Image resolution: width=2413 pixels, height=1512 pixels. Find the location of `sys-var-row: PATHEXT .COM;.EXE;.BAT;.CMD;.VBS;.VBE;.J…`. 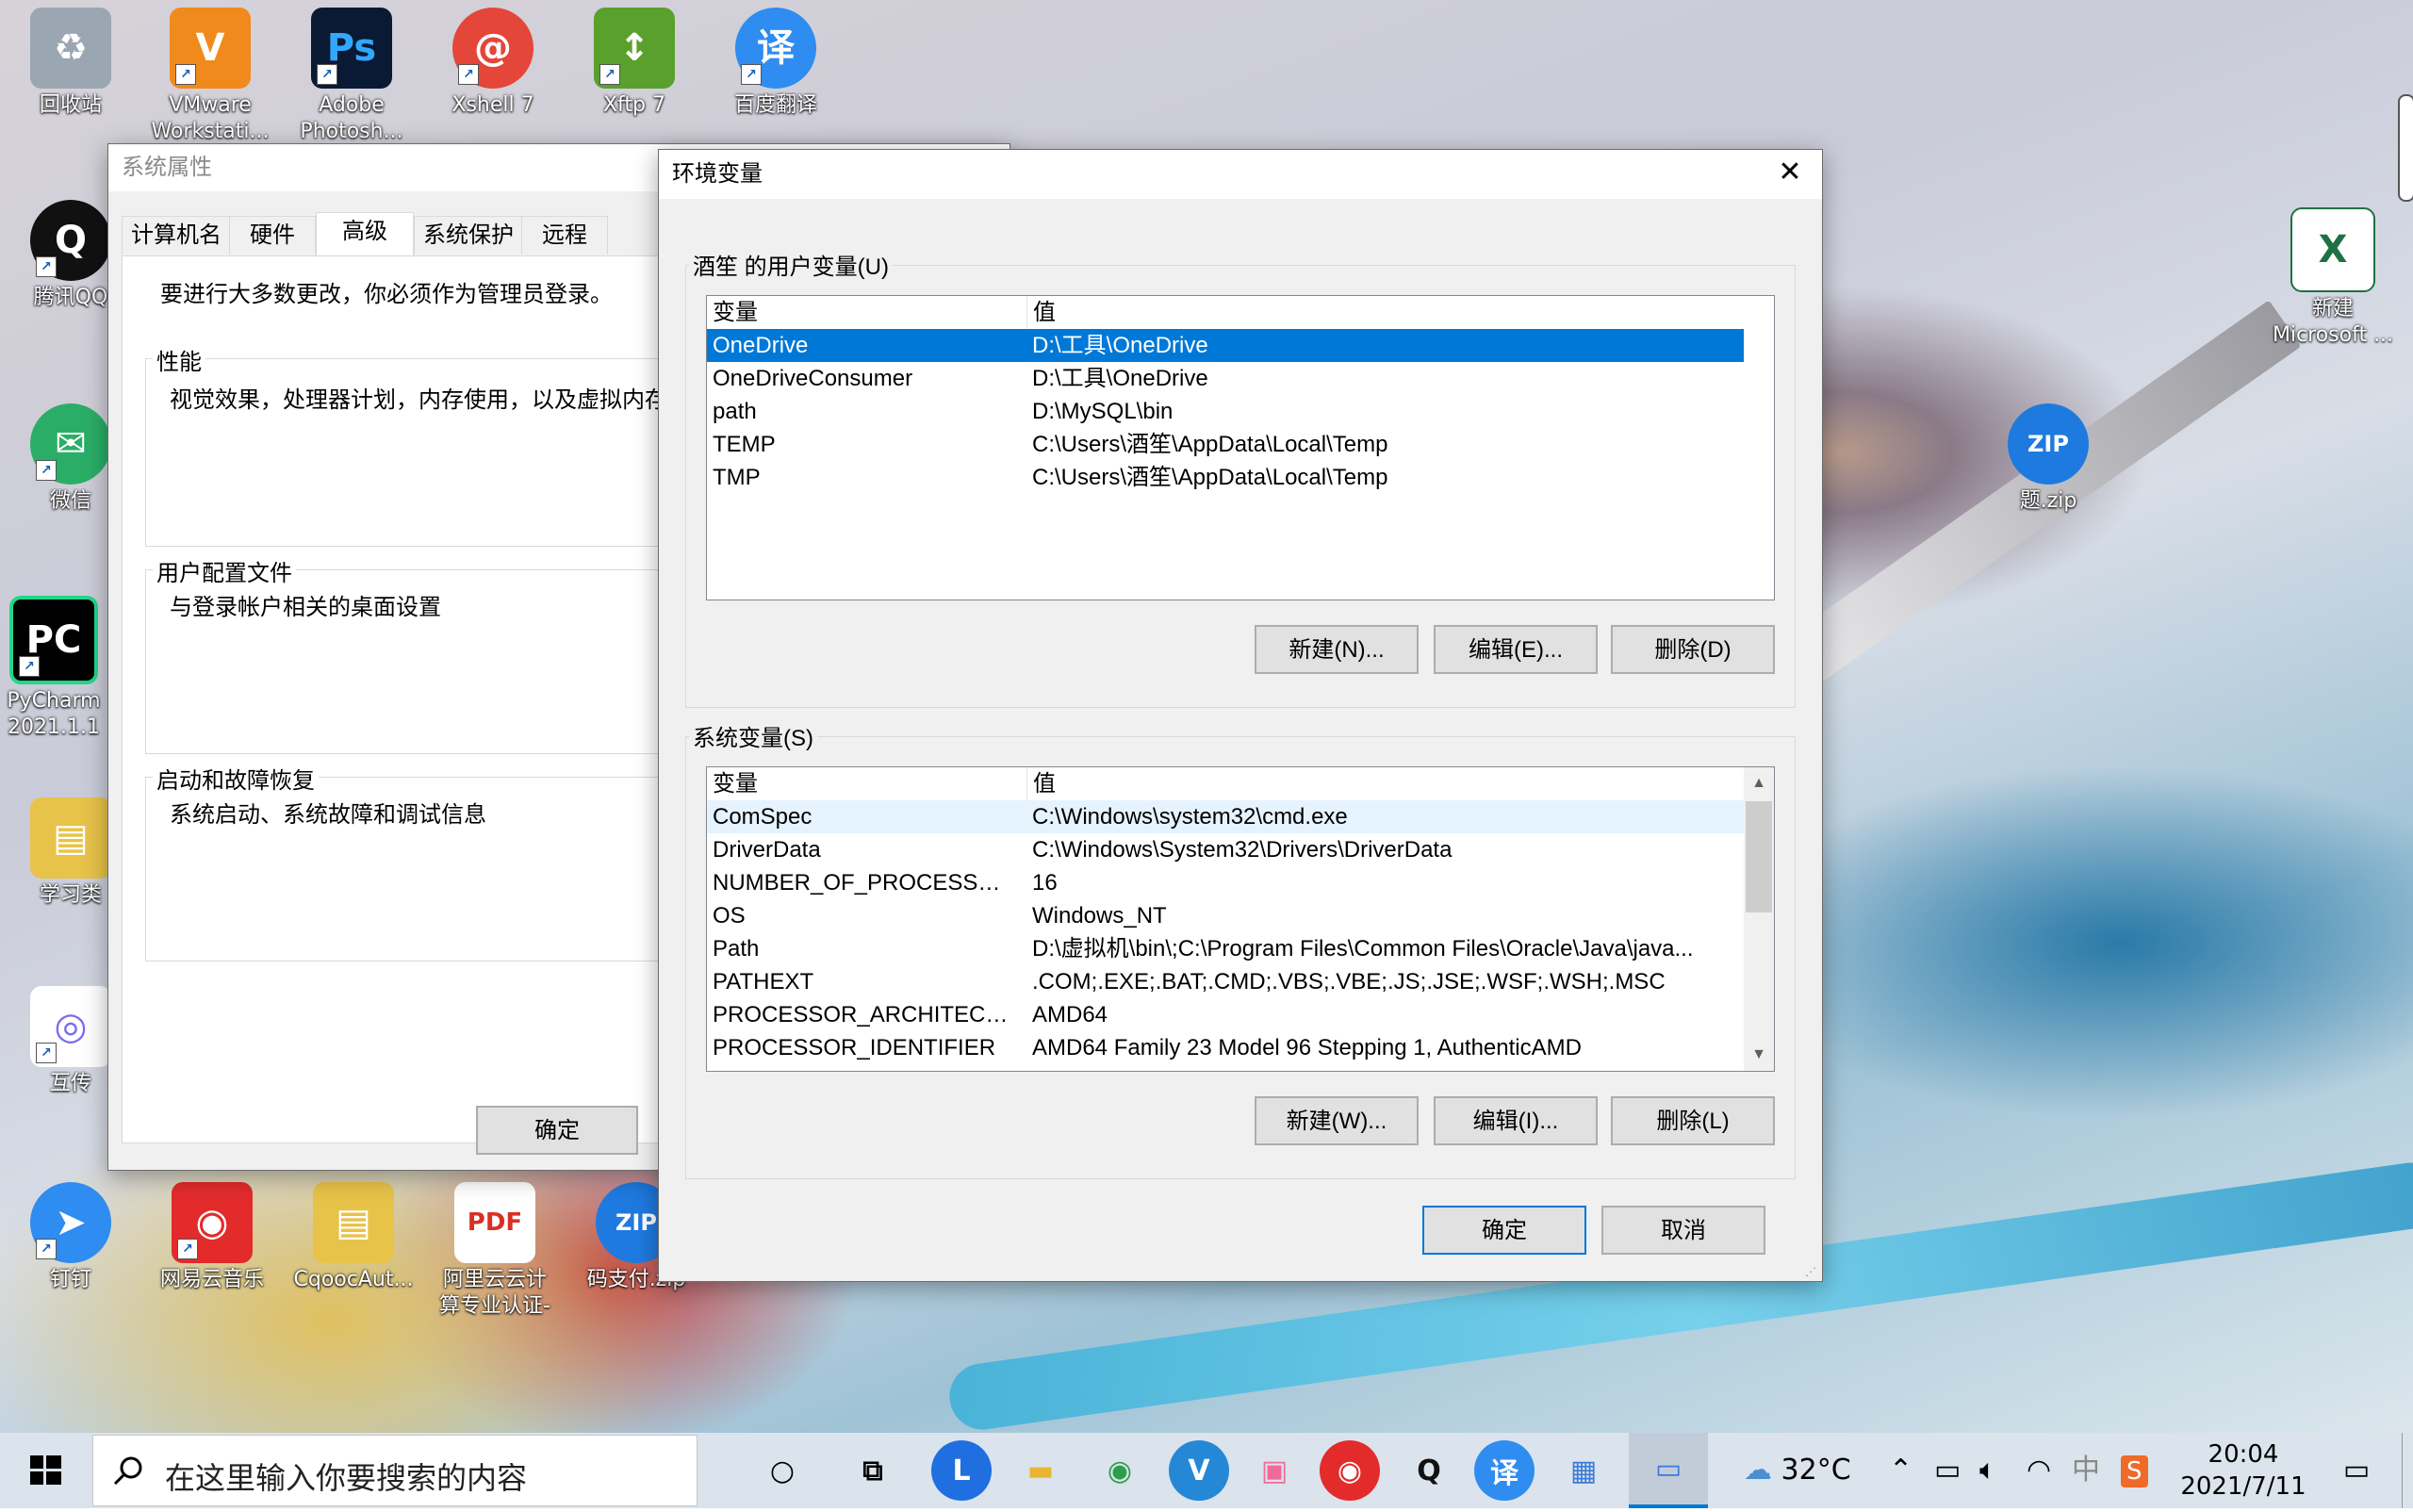

sys-var-row: PATHEXT .COM;.EXE;.BAT;.CMD;.VBS;.VBE;.J… is located at coordinates (1240, 981).